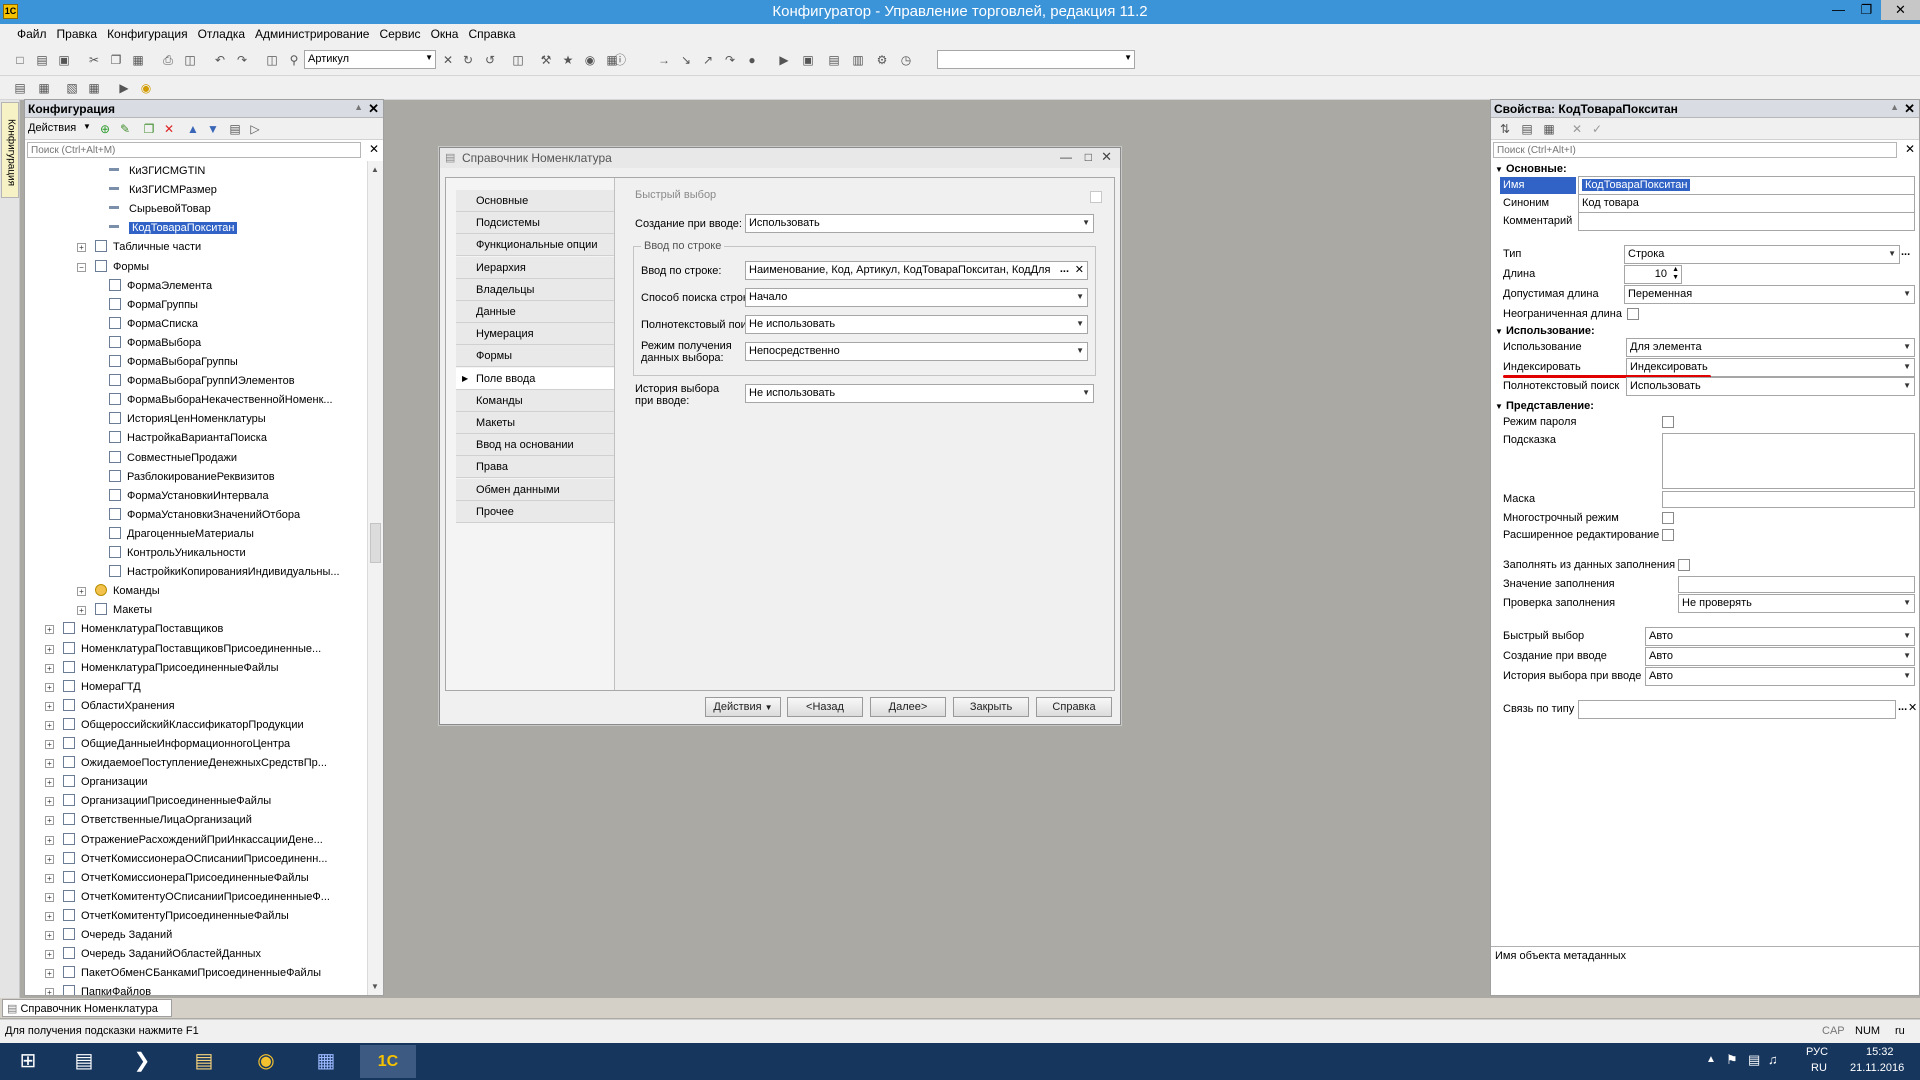 Image resolution: width=1920 pixels, height=1080 pixels. What do you see at coordinates (110, 706) in the screenshot?
I see `tree-item: + ОбластиХранения` at bounding box center [110, 706].